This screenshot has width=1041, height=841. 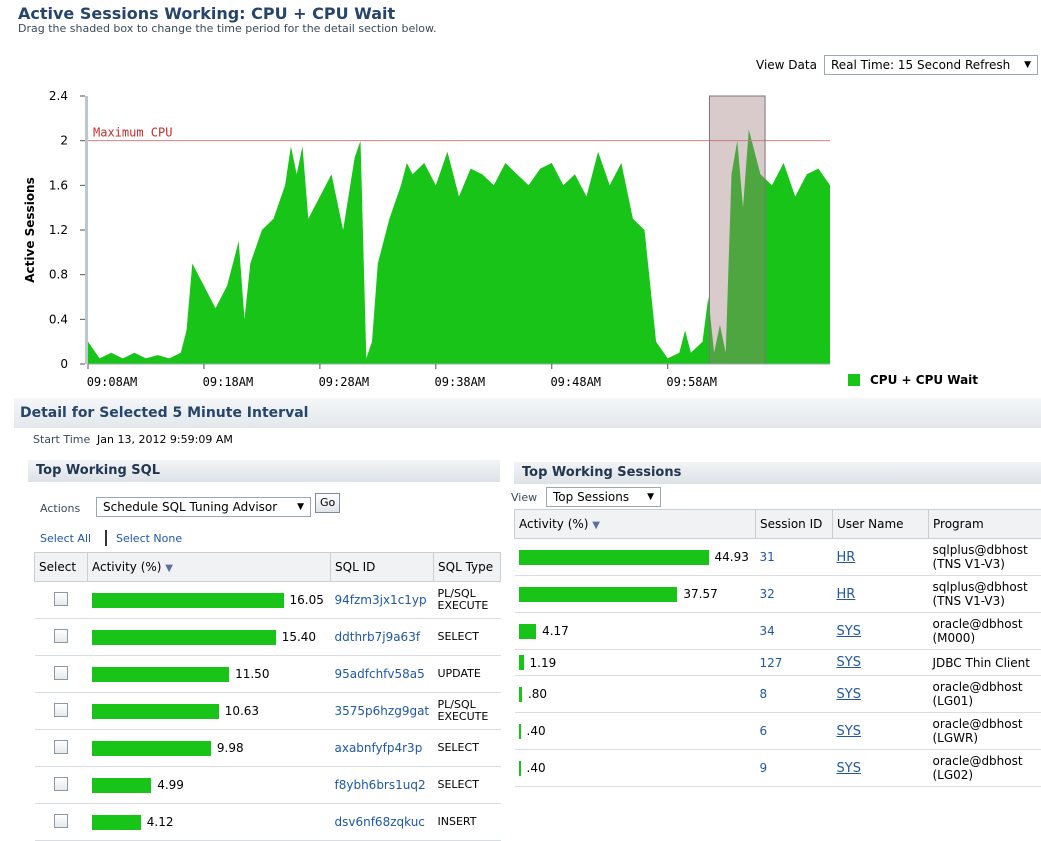 I want to click on table-row: .409SYSoracle@dbhost (LG02), so click(x=778, y=768).